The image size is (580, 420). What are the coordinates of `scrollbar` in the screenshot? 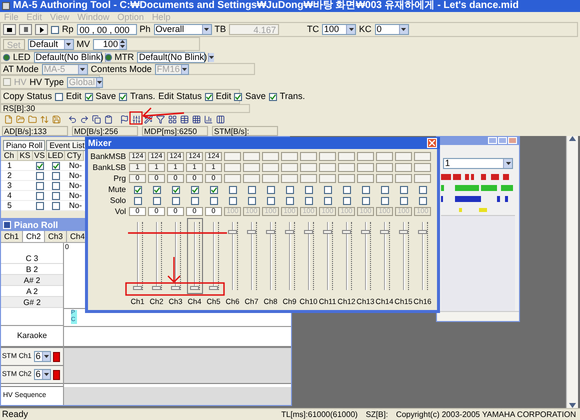 It's located at (572, 272).